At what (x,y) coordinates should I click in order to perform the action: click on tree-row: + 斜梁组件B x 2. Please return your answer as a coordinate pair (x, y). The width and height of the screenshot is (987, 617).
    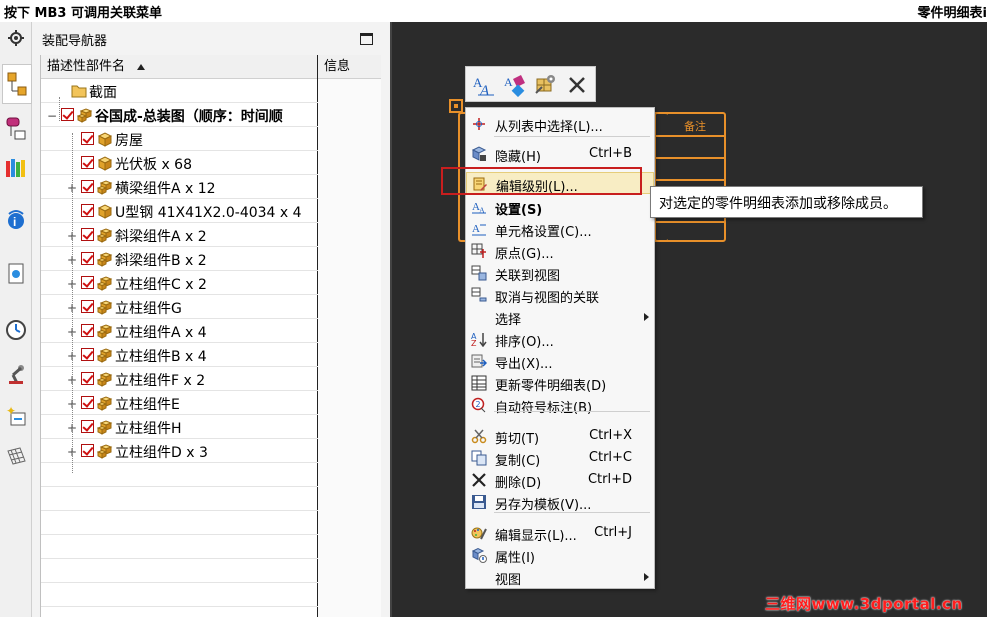
    Looking at the image, I should click on (211, 259).